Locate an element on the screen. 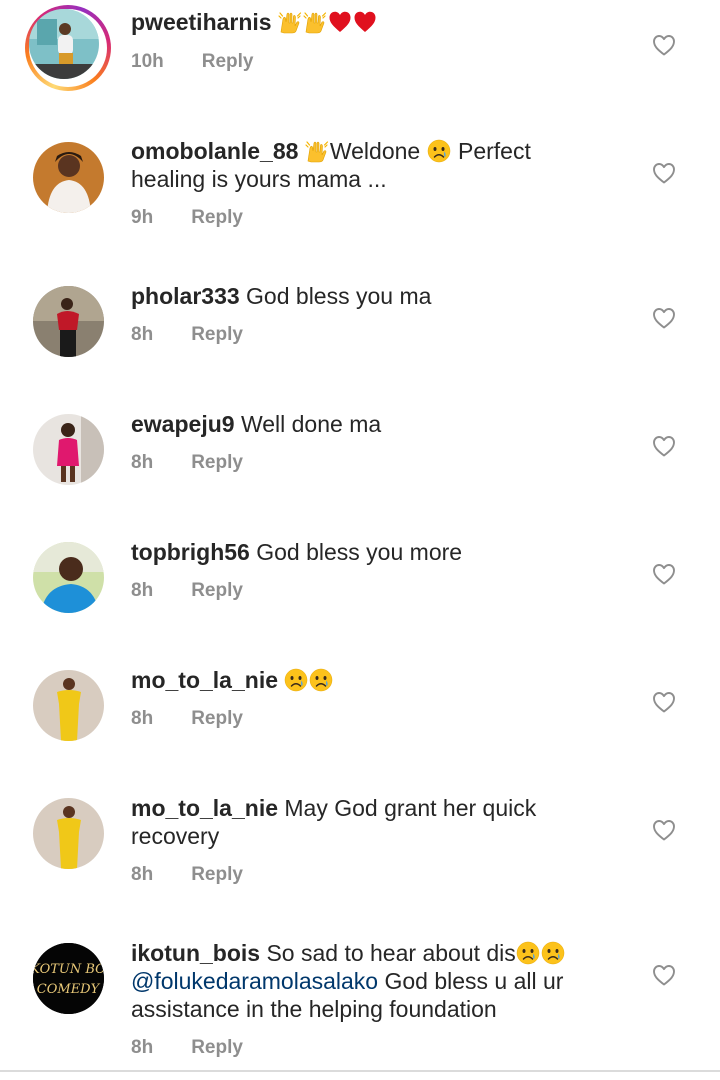 The width and height of the screenshot is (720, 1080). story-ring is located at coordinates (68, 48).